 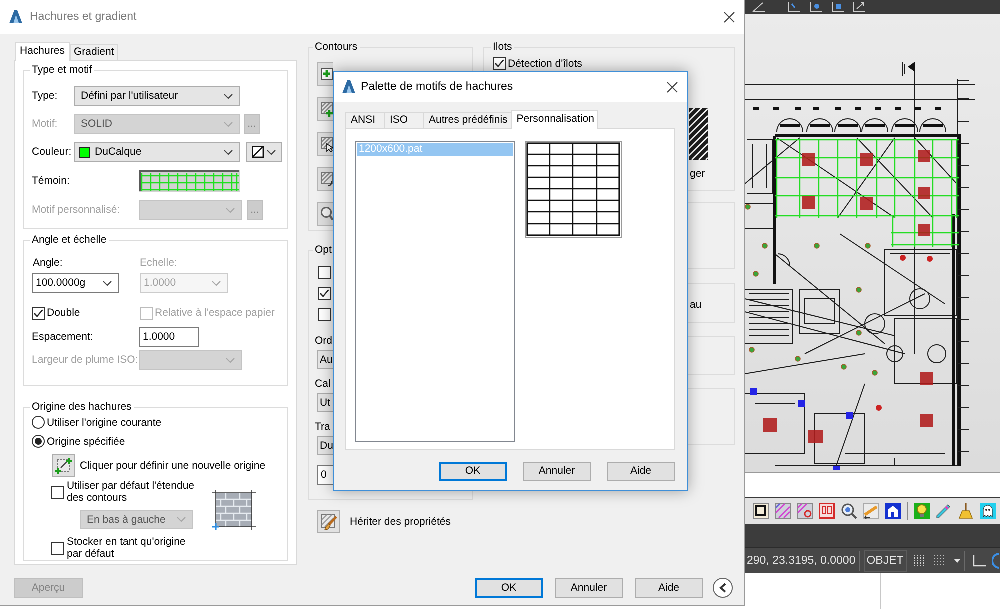 I want to click on hatch-brush-icon, so click(x=329, y=521).